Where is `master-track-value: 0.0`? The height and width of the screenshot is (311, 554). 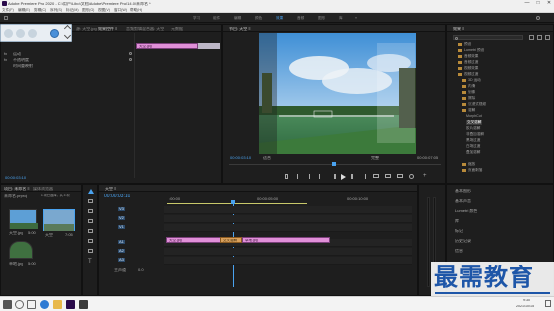
master-track-value: 0.0 is located at coordinates (141, 270).